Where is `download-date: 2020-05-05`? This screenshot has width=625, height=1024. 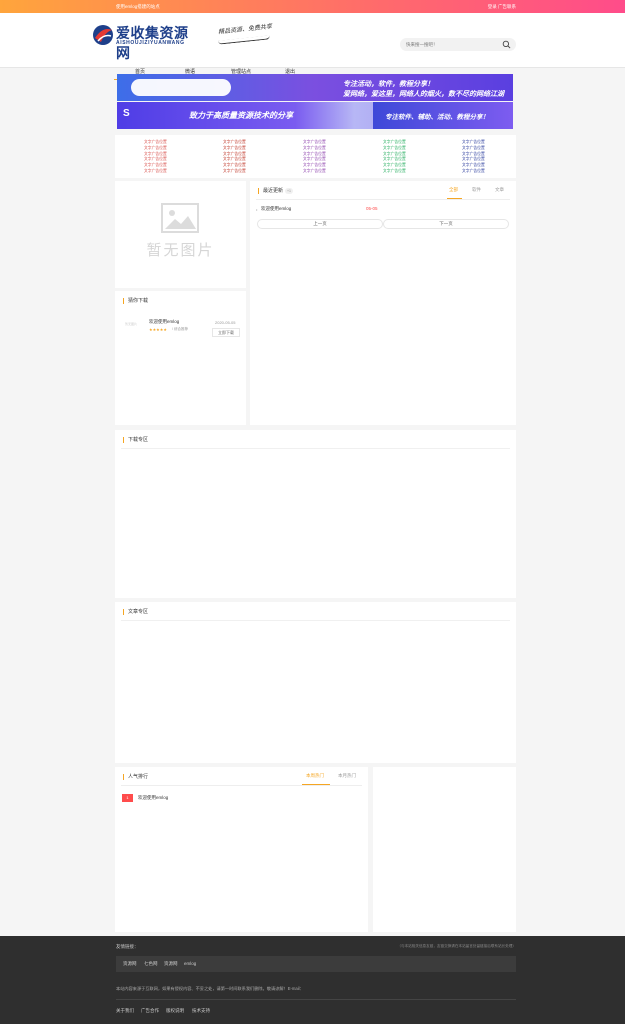
download-date: 2020-05-05 is located at coordinates (225, 322).